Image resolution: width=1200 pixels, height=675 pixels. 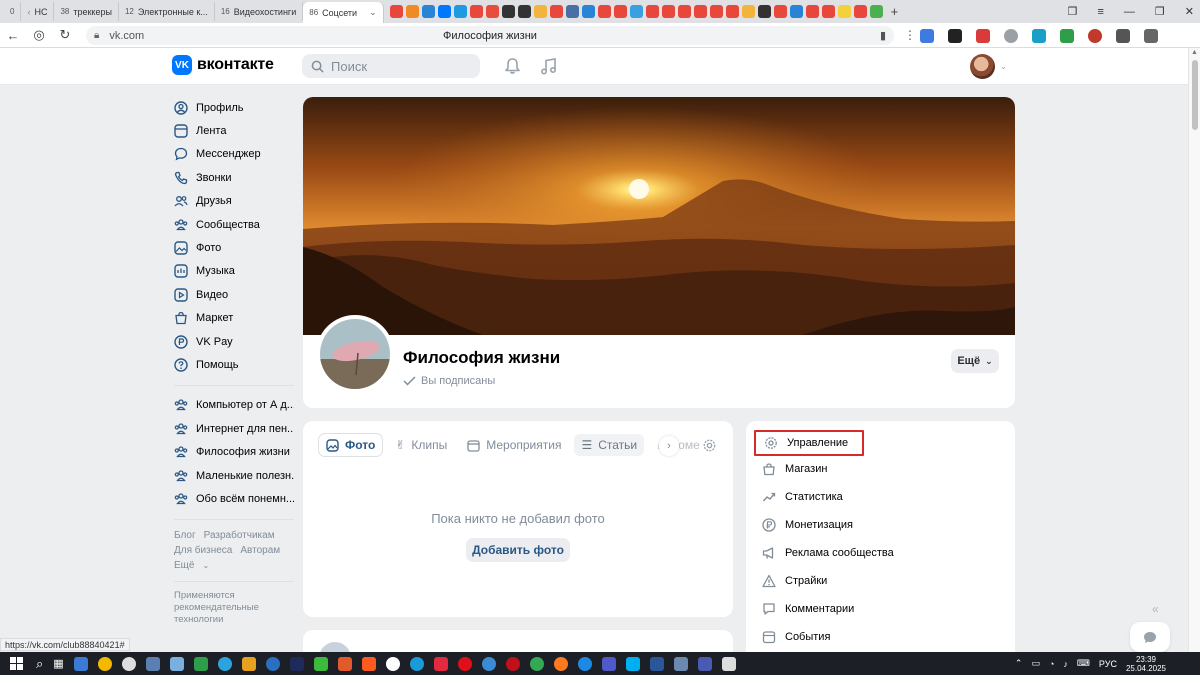 I want to click on tab-clips: ✌︎ Клипы, so click(x=421, y=445).